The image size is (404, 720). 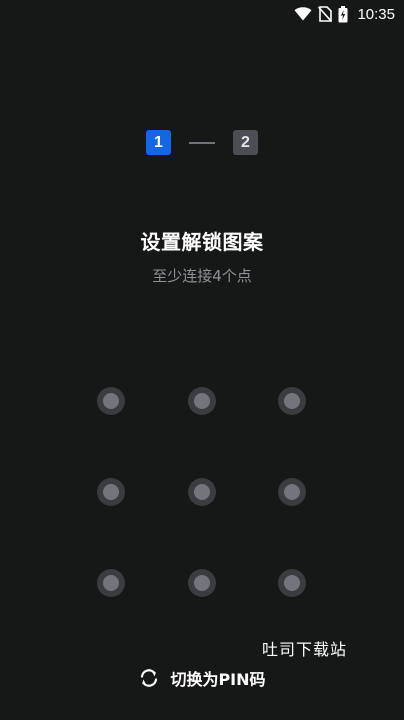 What do you see at coordinates (325, 14) in the screenshot?
I see `no-sim-icon` at bounding box center [325, 14].